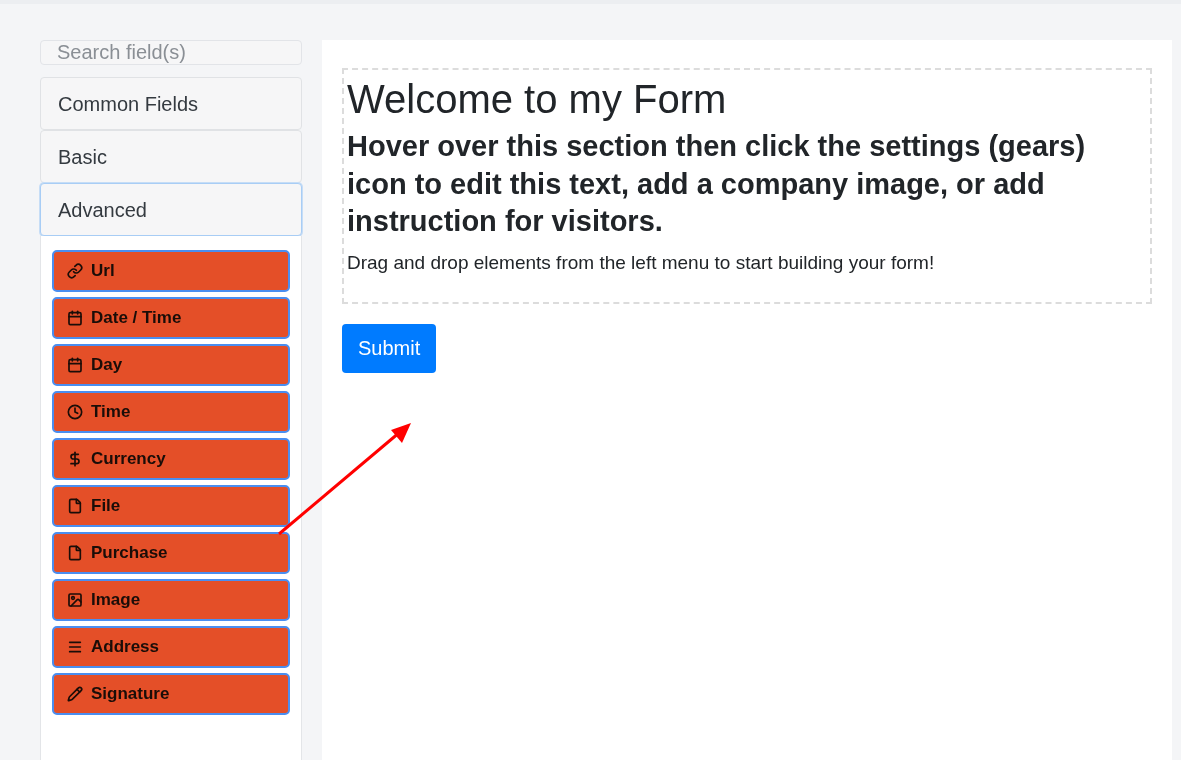 The width and height of the screenshot is (1181, 760). Describe the element at coordinates (75, 694) in the screenshot. I see `pencil-icon` at that location.